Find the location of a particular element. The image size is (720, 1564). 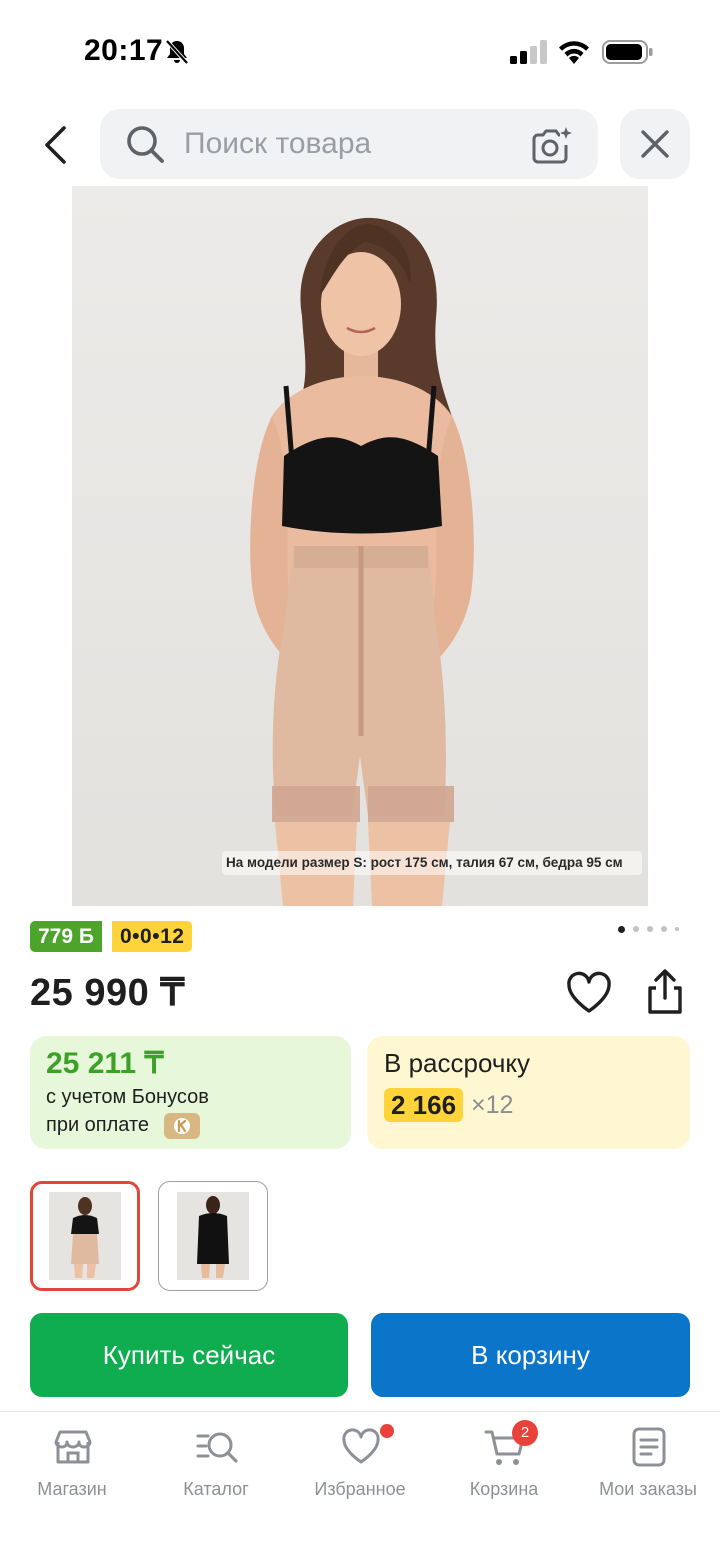

bonus-price-card: 25 211 ₸ с учетом Бонусов при оплате is located at coordinates (190, 1092).